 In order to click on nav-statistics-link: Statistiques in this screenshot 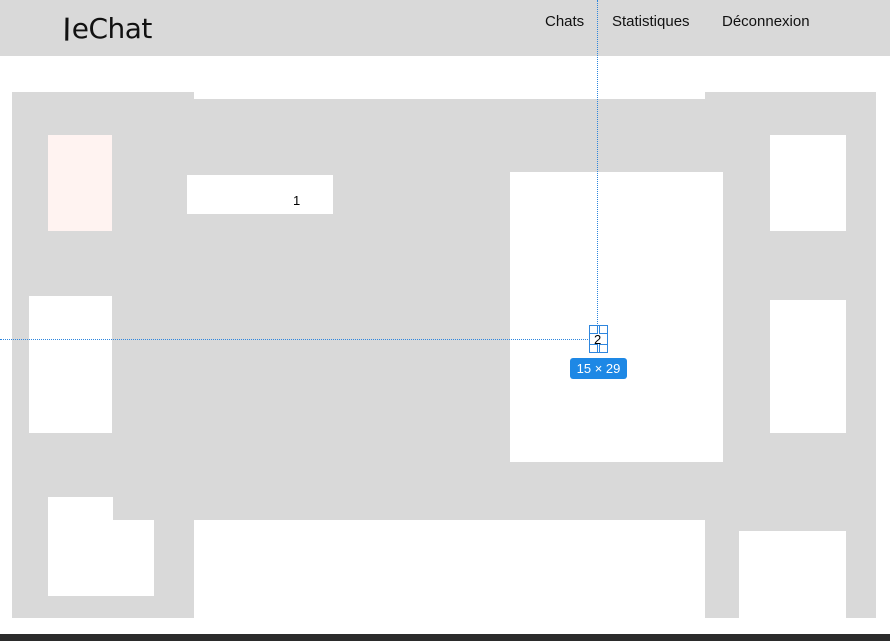, I will do `click(651, 21)`.